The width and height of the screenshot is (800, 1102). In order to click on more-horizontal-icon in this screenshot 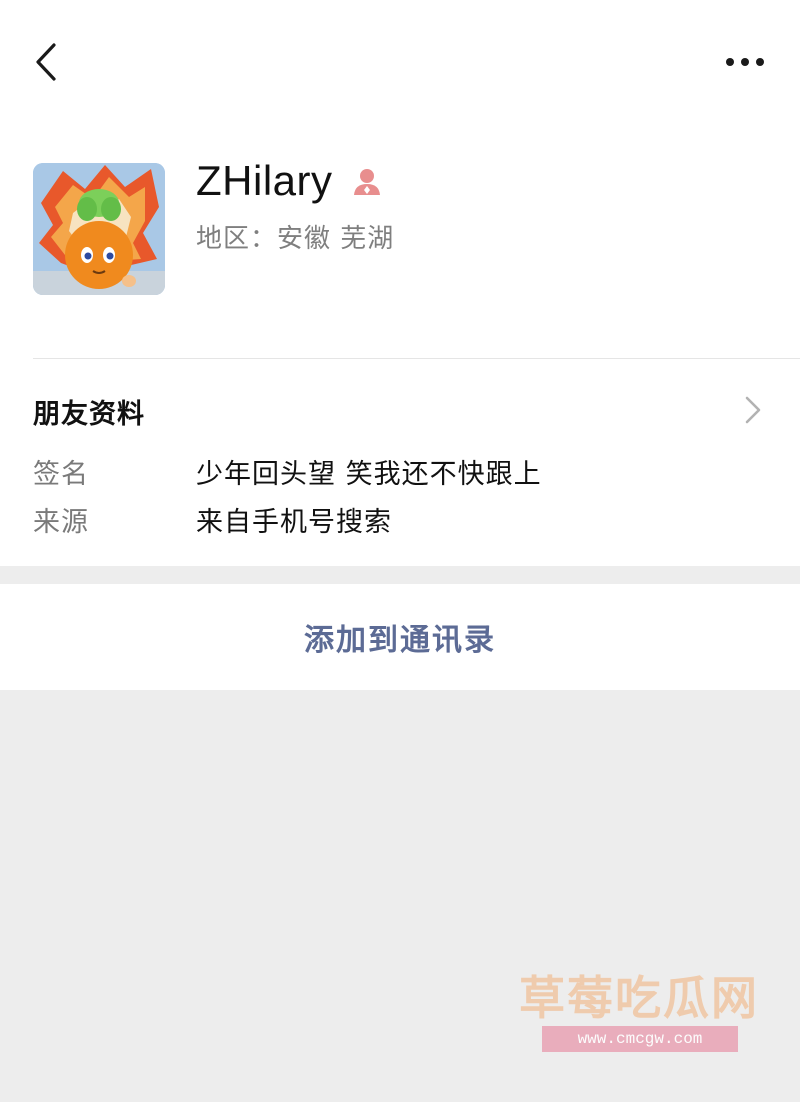, I will do `click(745, 62)`.